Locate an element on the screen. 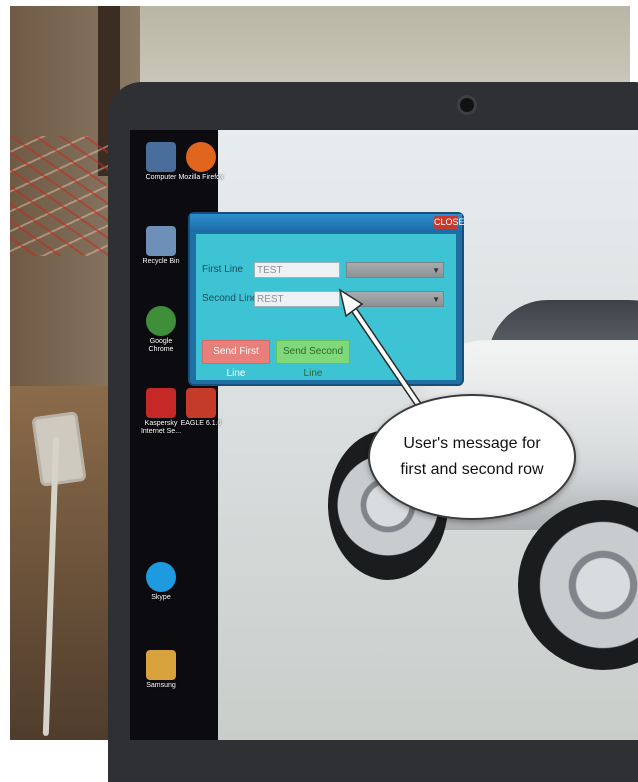 The height and width of the screenshot is (782, 638). annotation-arrow is located at coordinates (380, 348).